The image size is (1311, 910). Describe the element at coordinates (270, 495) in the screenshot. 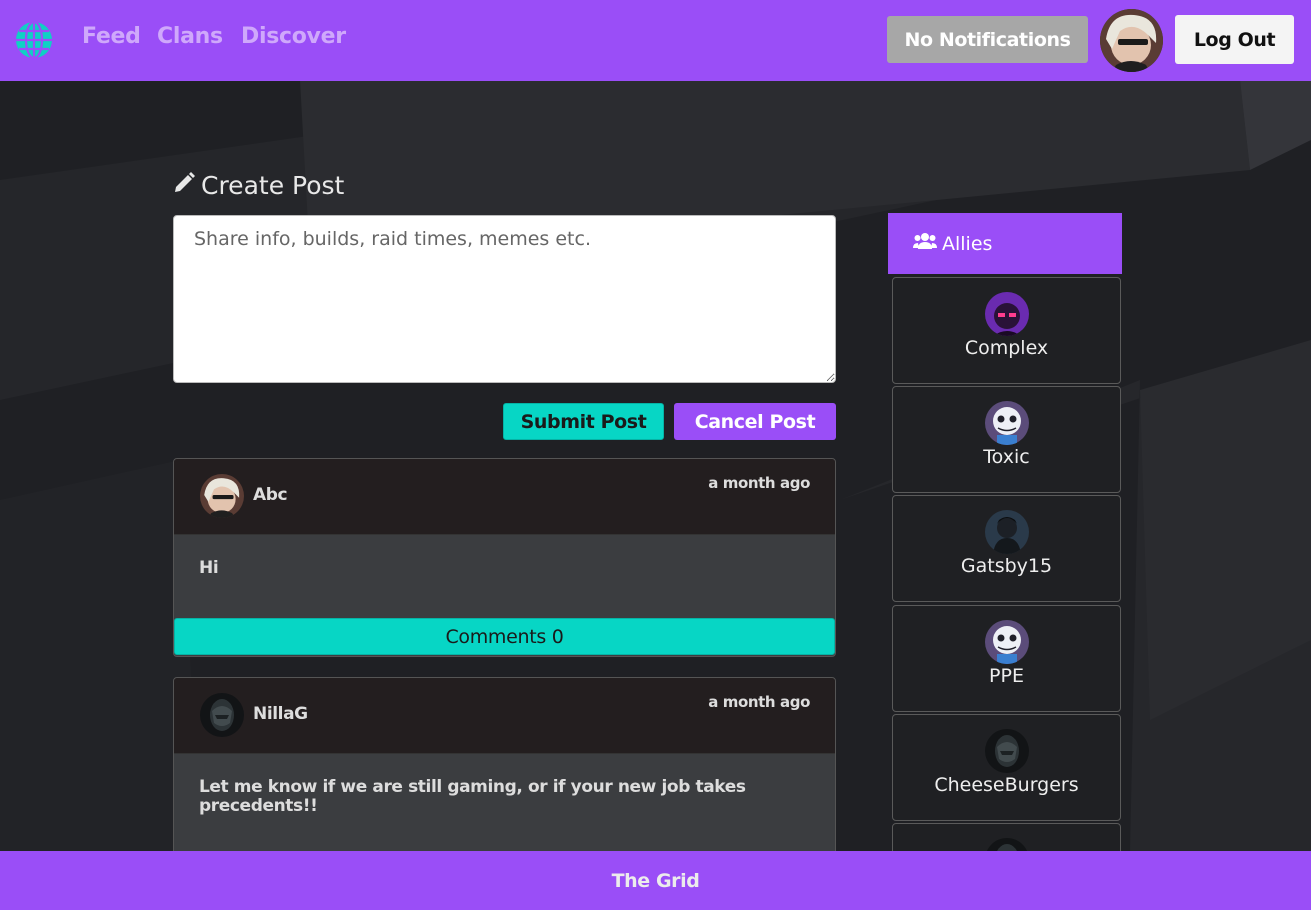

I see `post-author: Abc` at that location.